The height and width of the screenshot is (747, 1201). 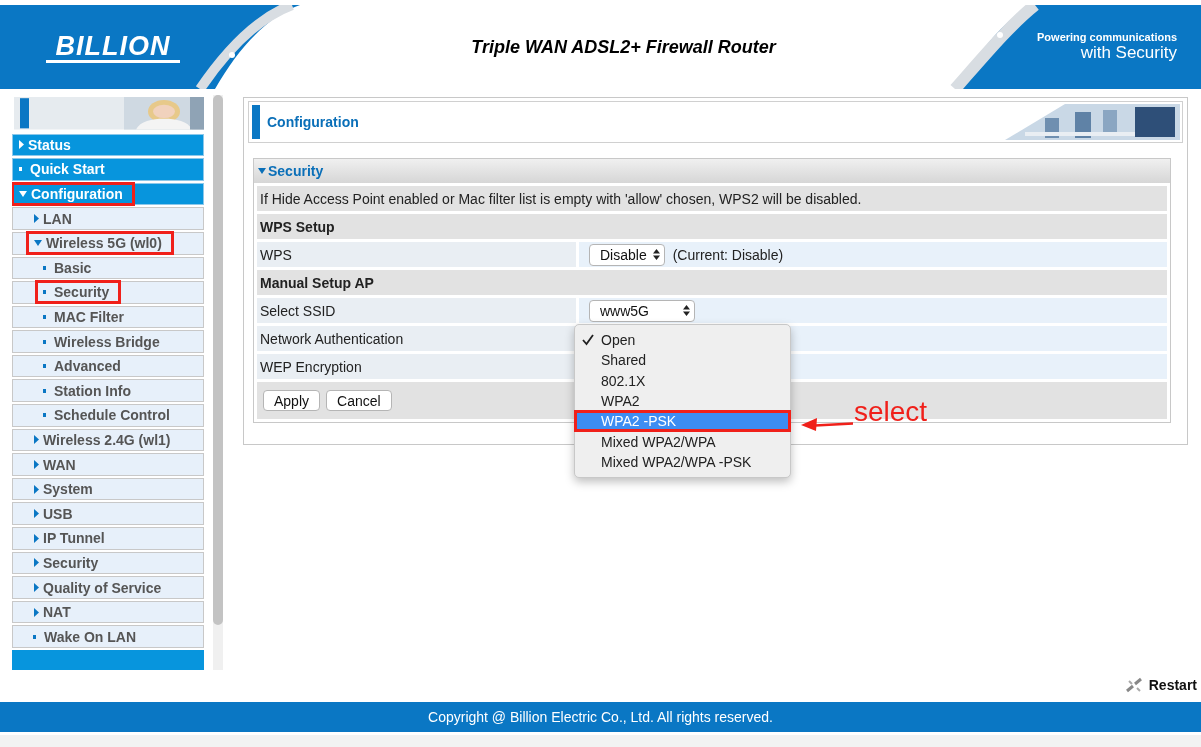 What do you see at coordinates (712, 226) in the screenshot?
I see `group-heading: WPS Setup` at bounding box center [712, 226].